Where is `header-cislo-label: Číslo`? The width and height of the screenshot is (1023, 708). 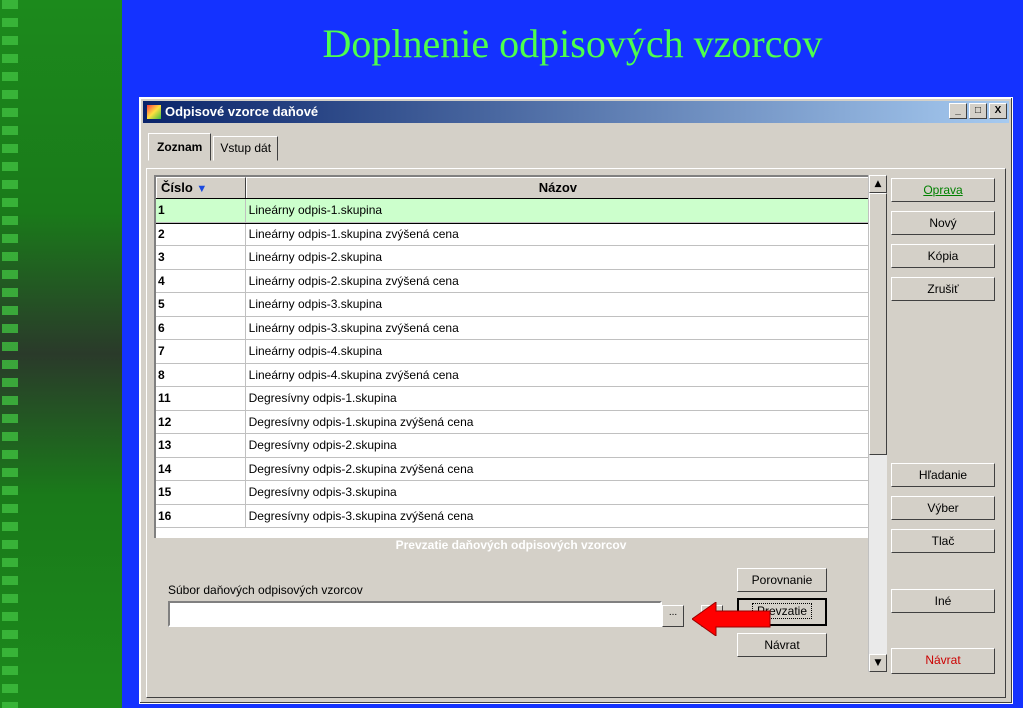
header-cislo-label: Číslo is located at coordinates (177, 187).